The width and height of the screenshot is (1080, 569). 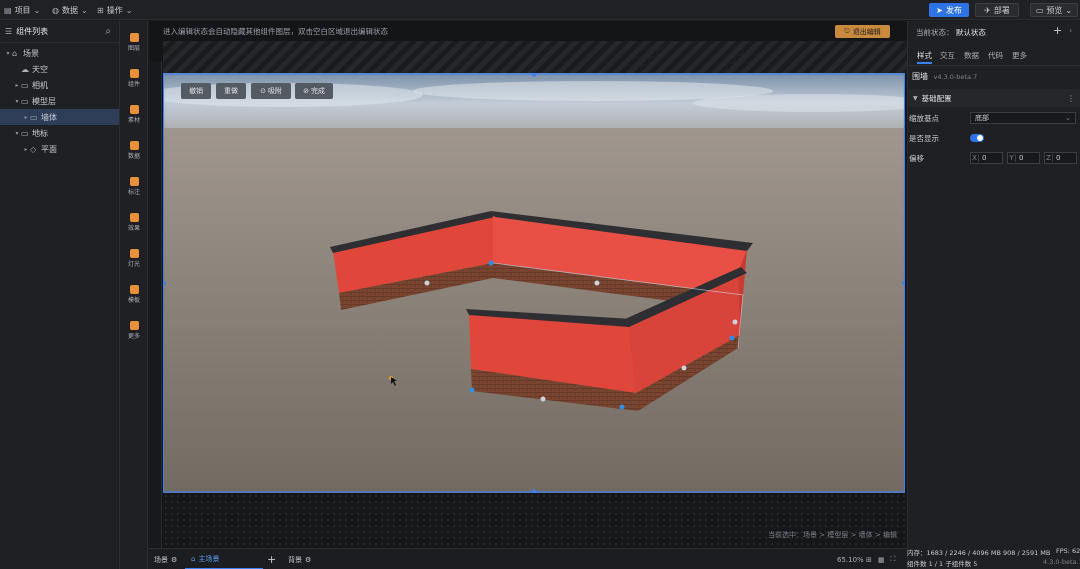 I want to click on preview-button: ▭ 预览 ⌄, so click(x=1054, y=10).